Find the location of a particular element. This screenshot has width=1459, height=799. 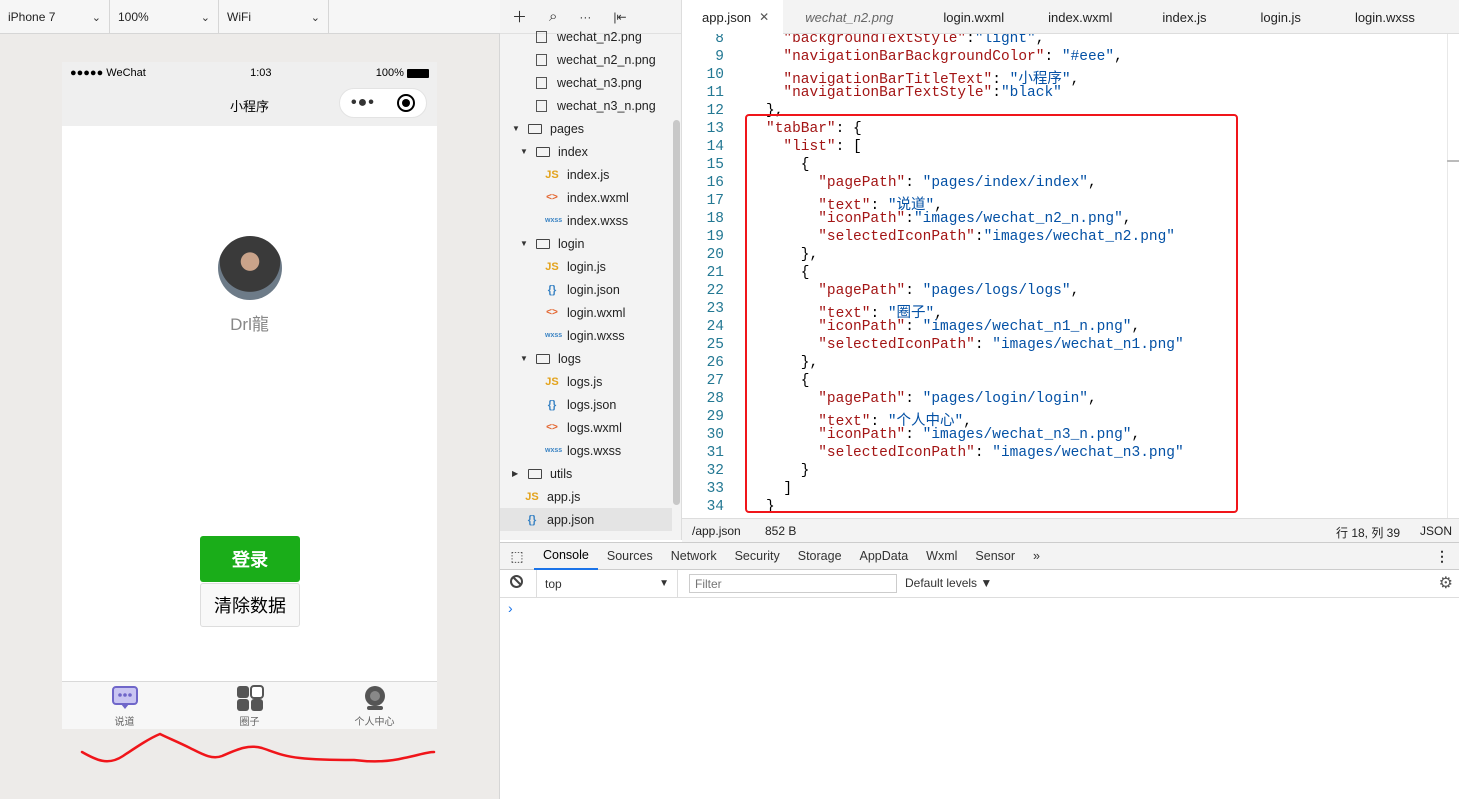

file-tree-label: index.wxml is located at coordinates (598, 197).